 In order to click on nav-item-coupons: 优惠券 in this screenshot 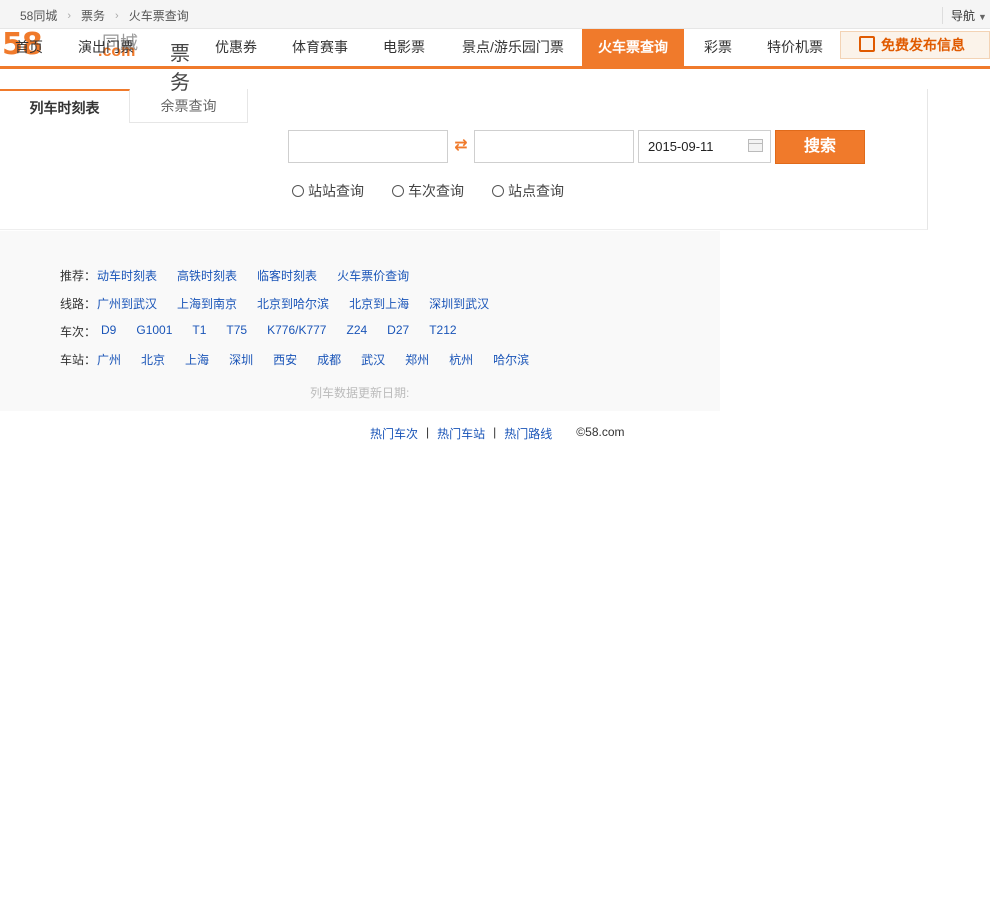, I will do `click(236, 47)`.